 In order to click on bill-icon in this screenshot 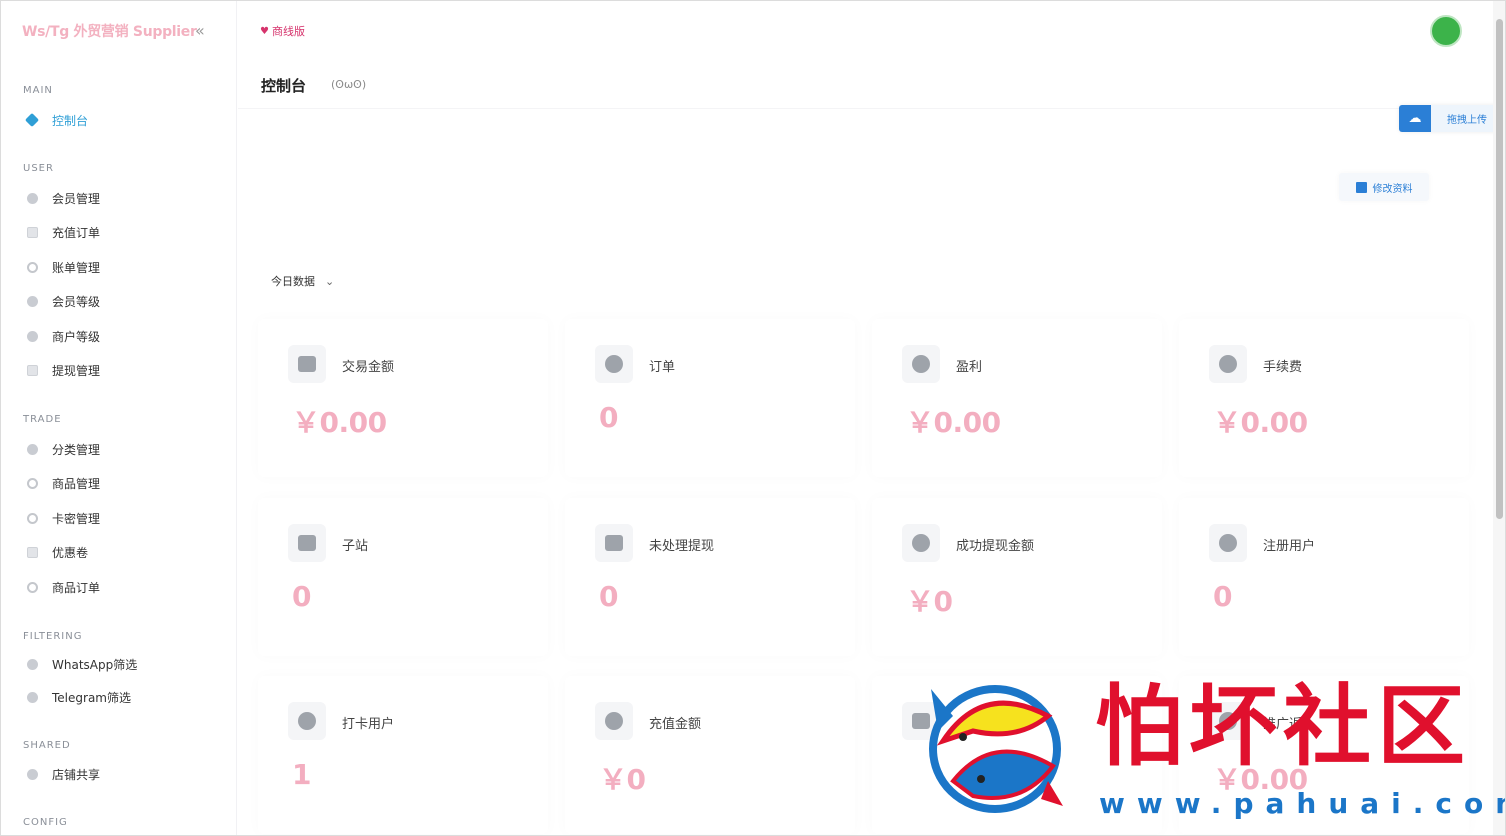, I will do `click(32, 267)`.